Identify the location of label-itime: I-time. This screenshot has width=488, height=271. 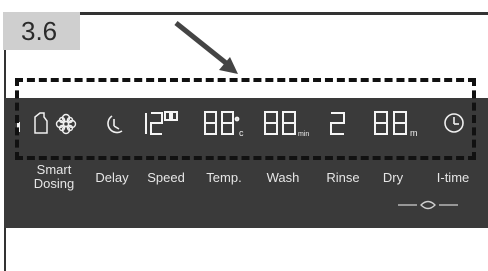
(453, 177).